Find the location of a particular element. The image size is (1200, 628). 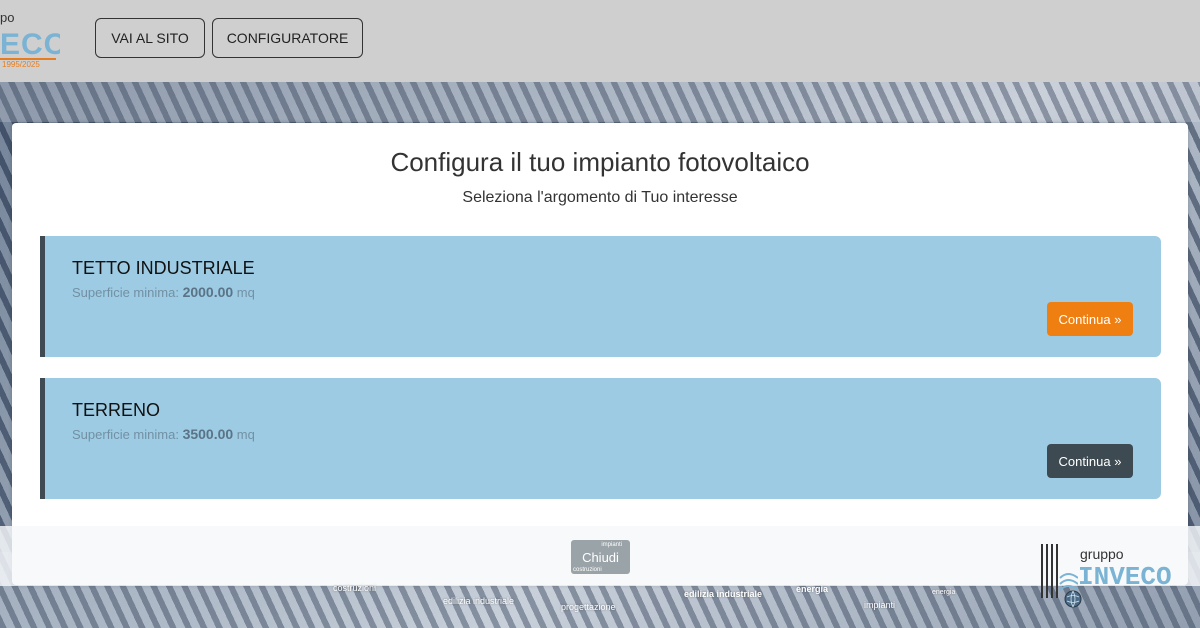

footer-tag: costruzioni is located at coordinates (355, 588).